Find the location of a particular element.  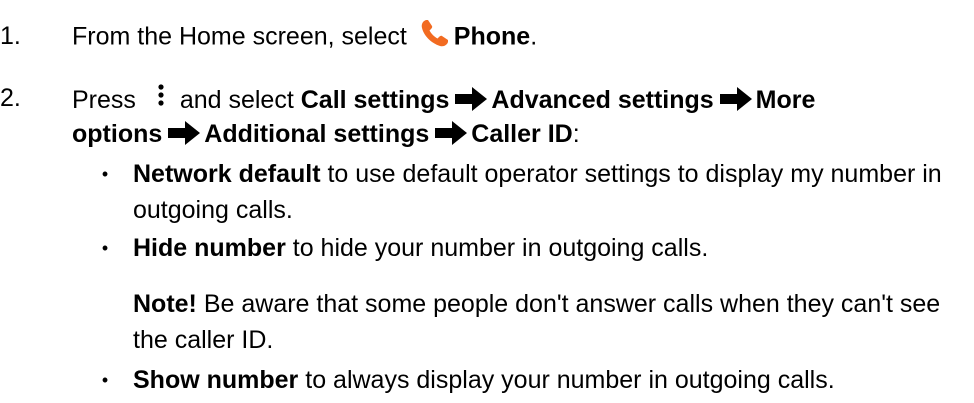

note-label: Note! is located at coordinates (165, 304).